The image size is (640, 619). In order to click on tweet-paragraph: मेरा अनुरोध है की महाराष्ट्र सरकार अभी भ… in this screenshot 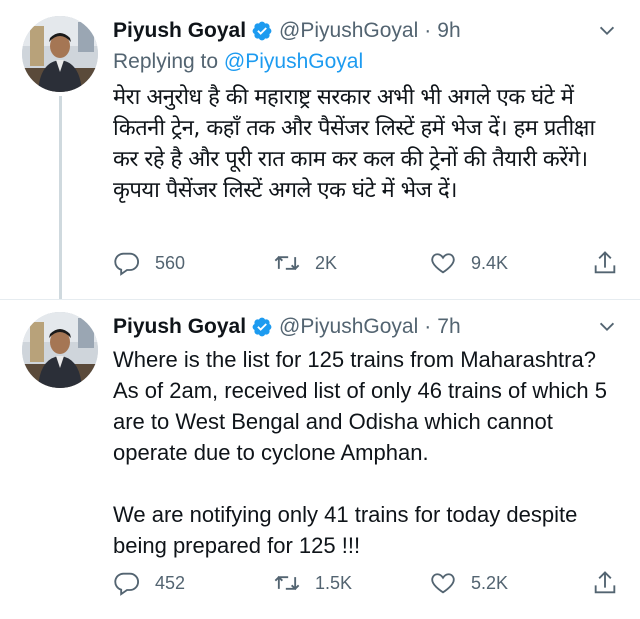, I will do `click(354, 144)`.